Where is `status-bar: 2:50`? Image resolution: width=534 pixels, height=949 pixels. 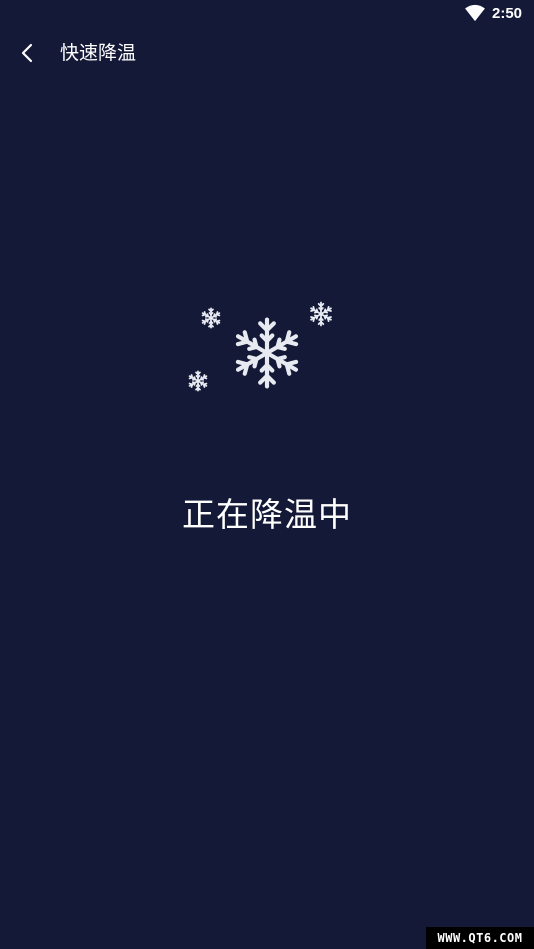 status-bar: 2:50 is located at coordinates (267, 14).